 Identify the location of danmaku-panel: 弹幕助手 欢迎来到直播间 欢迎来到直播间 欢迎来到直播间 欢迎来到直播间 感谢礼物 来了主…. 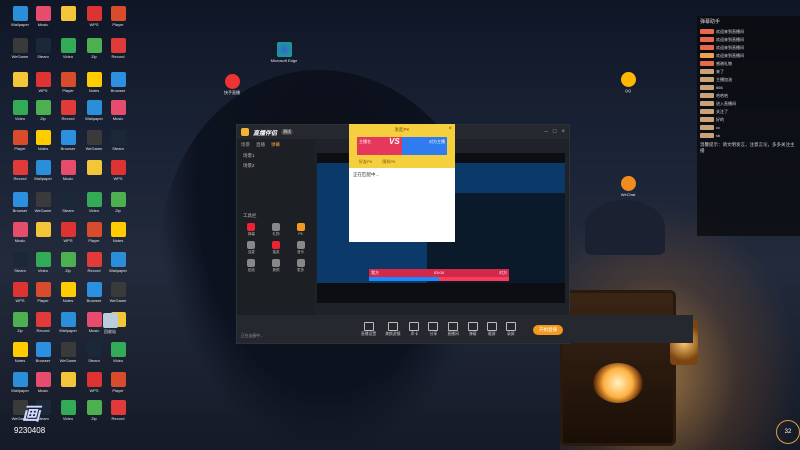
(748, 126).